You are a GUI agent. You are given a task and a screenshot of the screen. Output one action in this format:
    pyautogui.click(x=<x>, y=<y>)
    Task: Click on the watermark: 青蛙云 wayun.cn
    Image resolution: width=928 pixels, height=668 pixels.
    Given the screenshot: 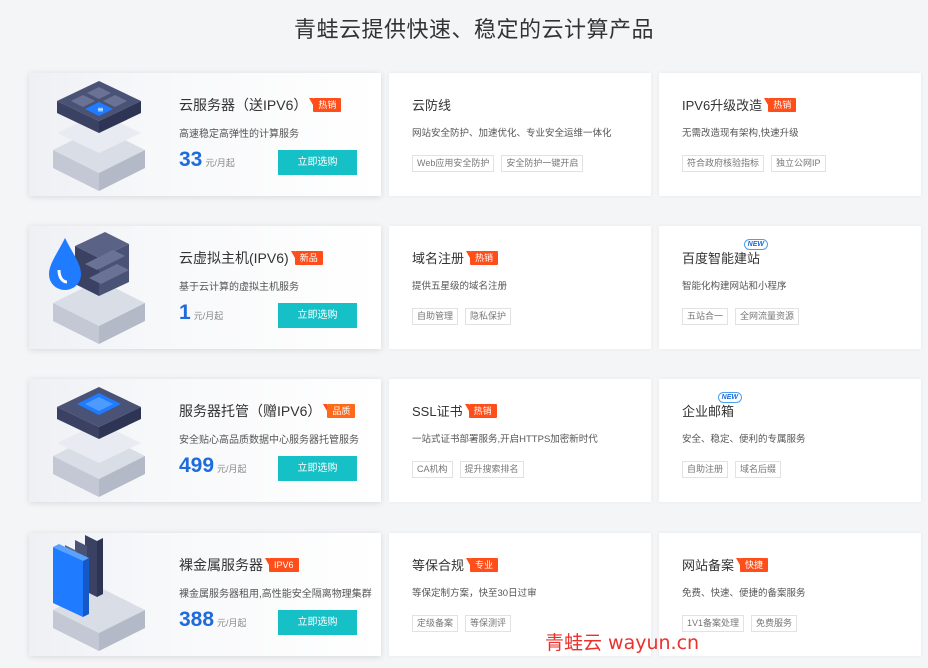 What is the action you would take?
    pyautogui.click(x=622, y=643)
    